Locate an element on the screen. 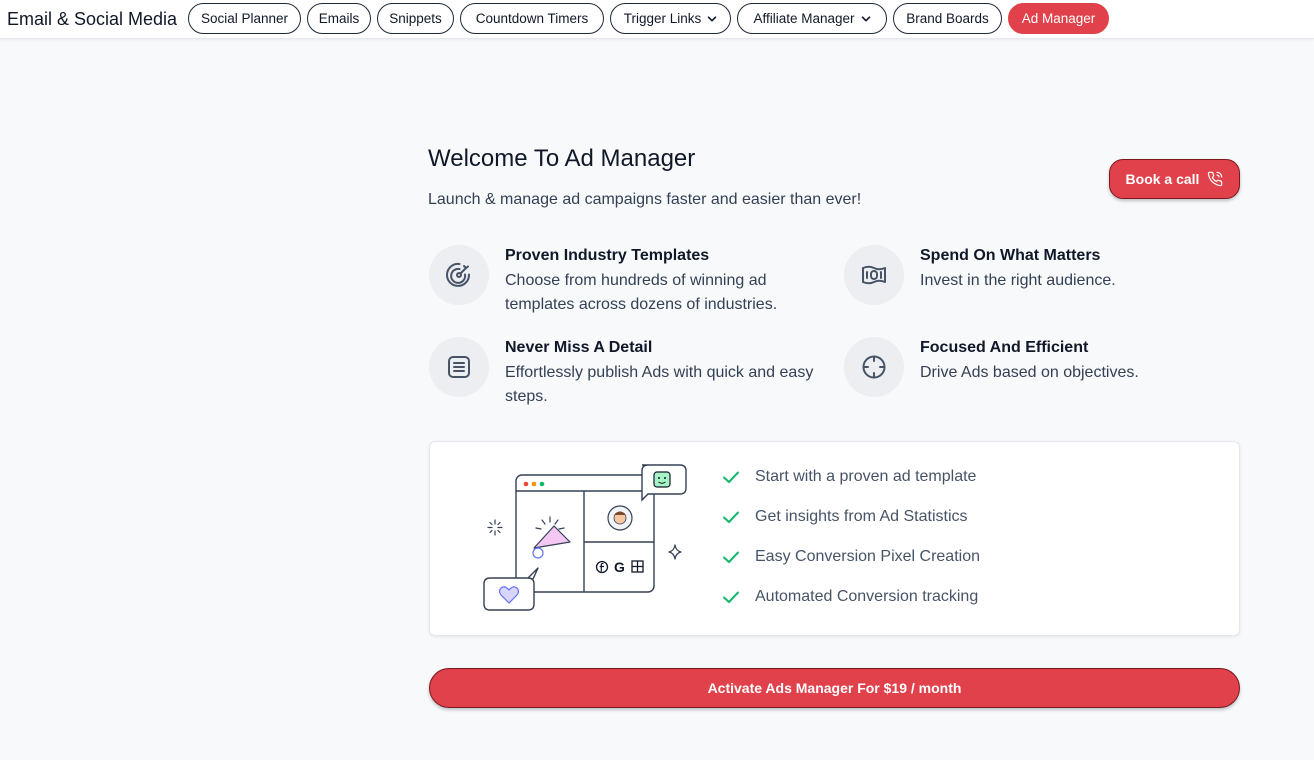  crosshair-icon is located at coordinates (874, 367).